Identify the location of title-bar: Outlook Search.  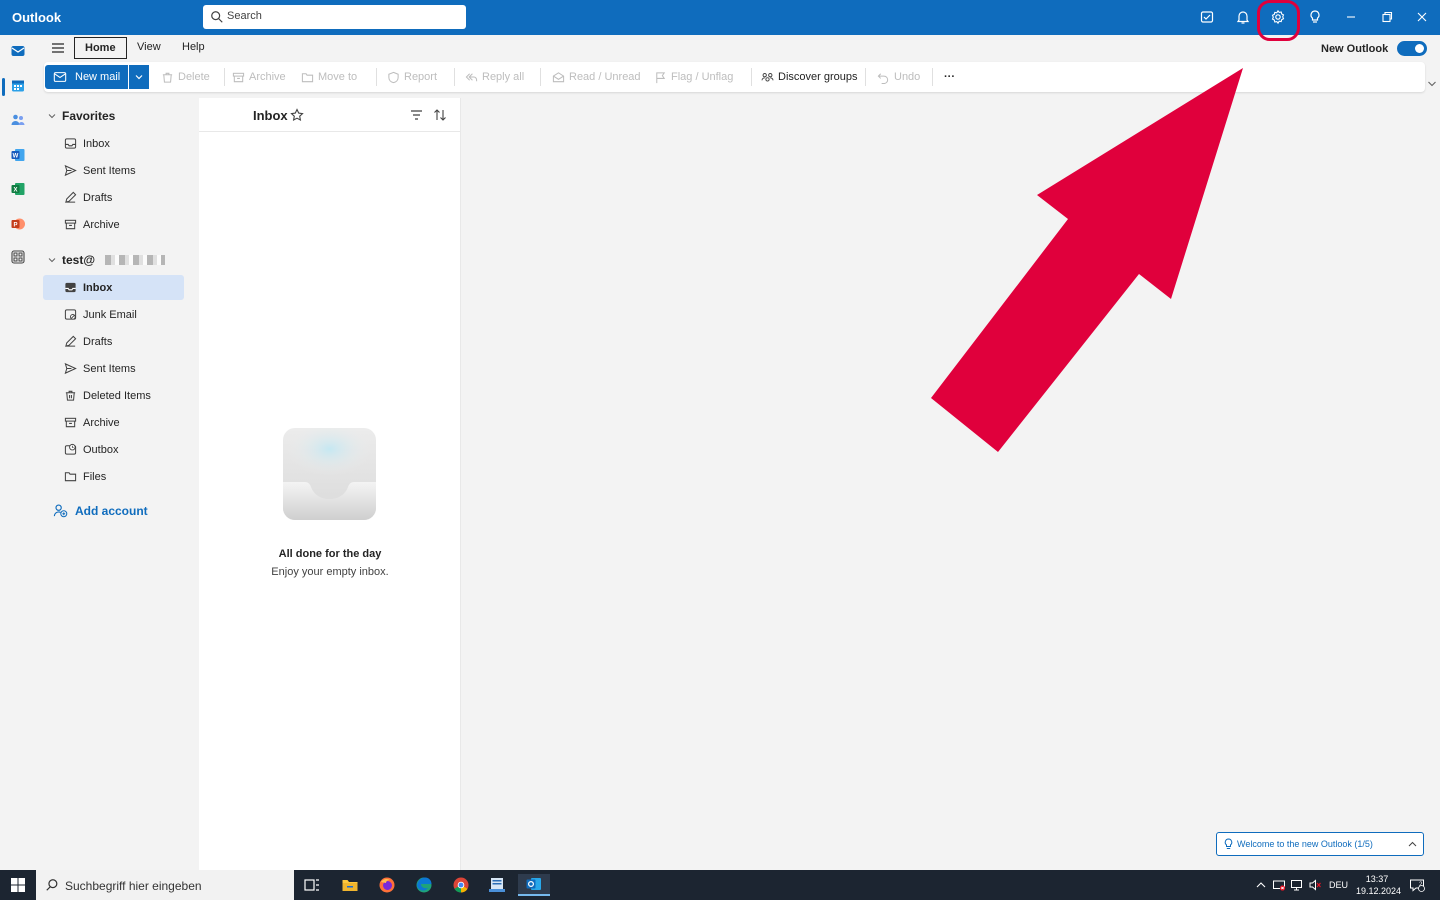
(720, 20).